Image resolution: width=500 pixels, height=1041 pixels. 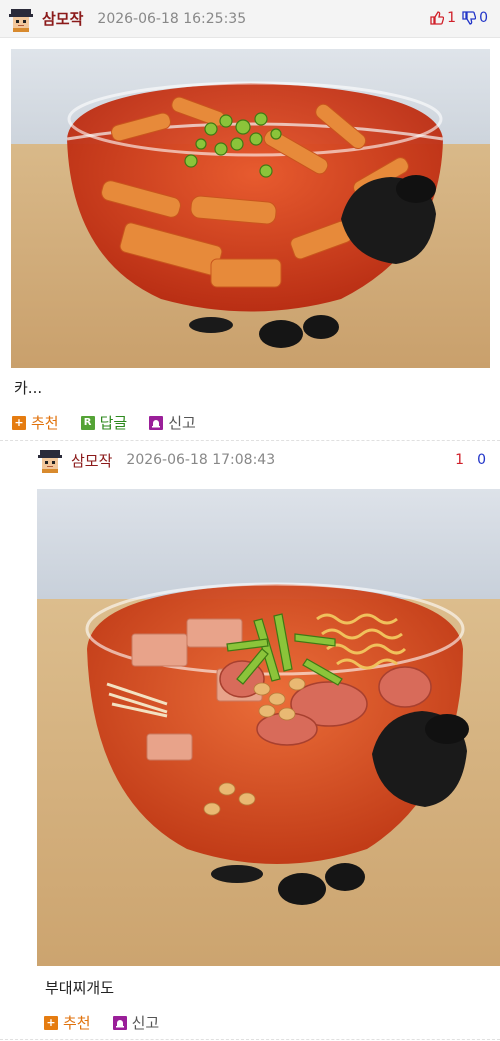 I want to click on reply-icon: R, so click(x=87, y=422).